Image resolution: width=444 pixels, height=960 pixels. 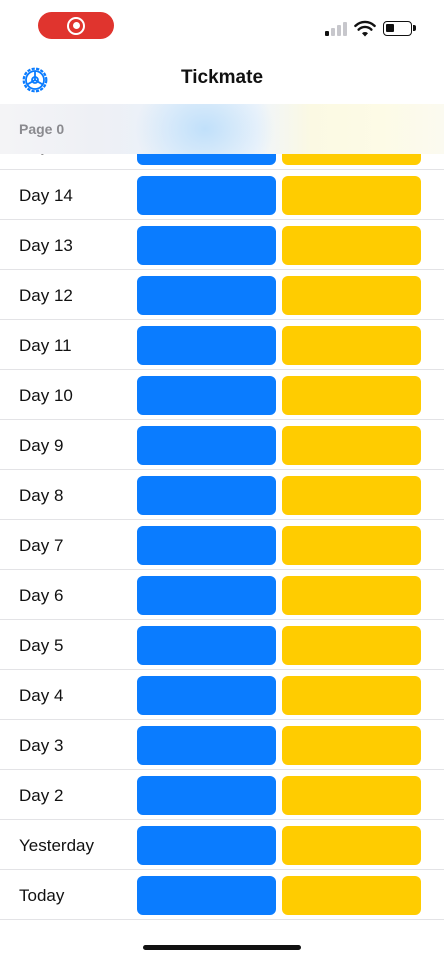 I want to click on day-row: Today, so click(x=222, y=895).